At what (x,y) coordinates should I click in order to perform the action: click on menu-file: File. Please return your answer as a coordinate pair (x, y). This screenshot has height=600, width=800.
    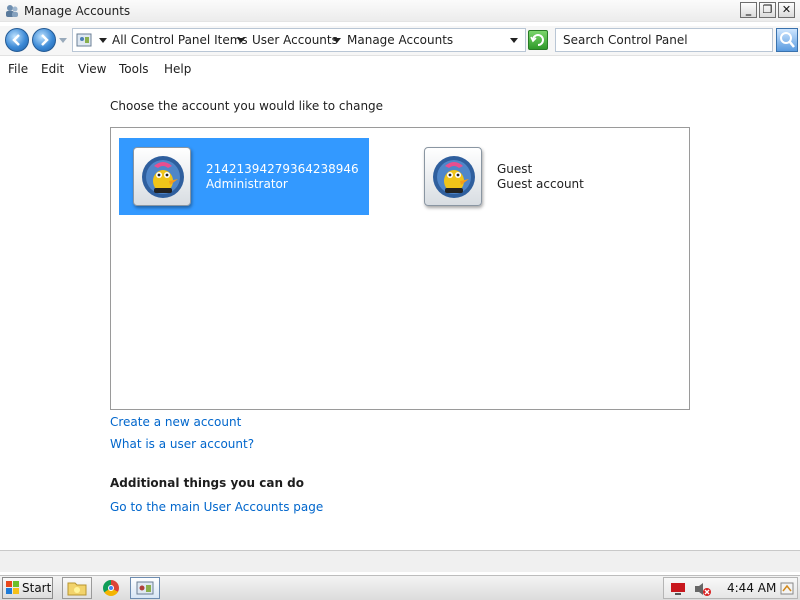
    Looking at the image, I should click on (18, 69).